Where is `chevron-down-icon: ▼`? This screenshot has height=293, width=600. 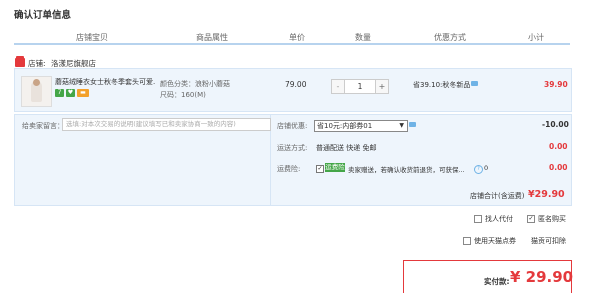 chevron-down-icon: ▼ is located at coordinates (401, 125).